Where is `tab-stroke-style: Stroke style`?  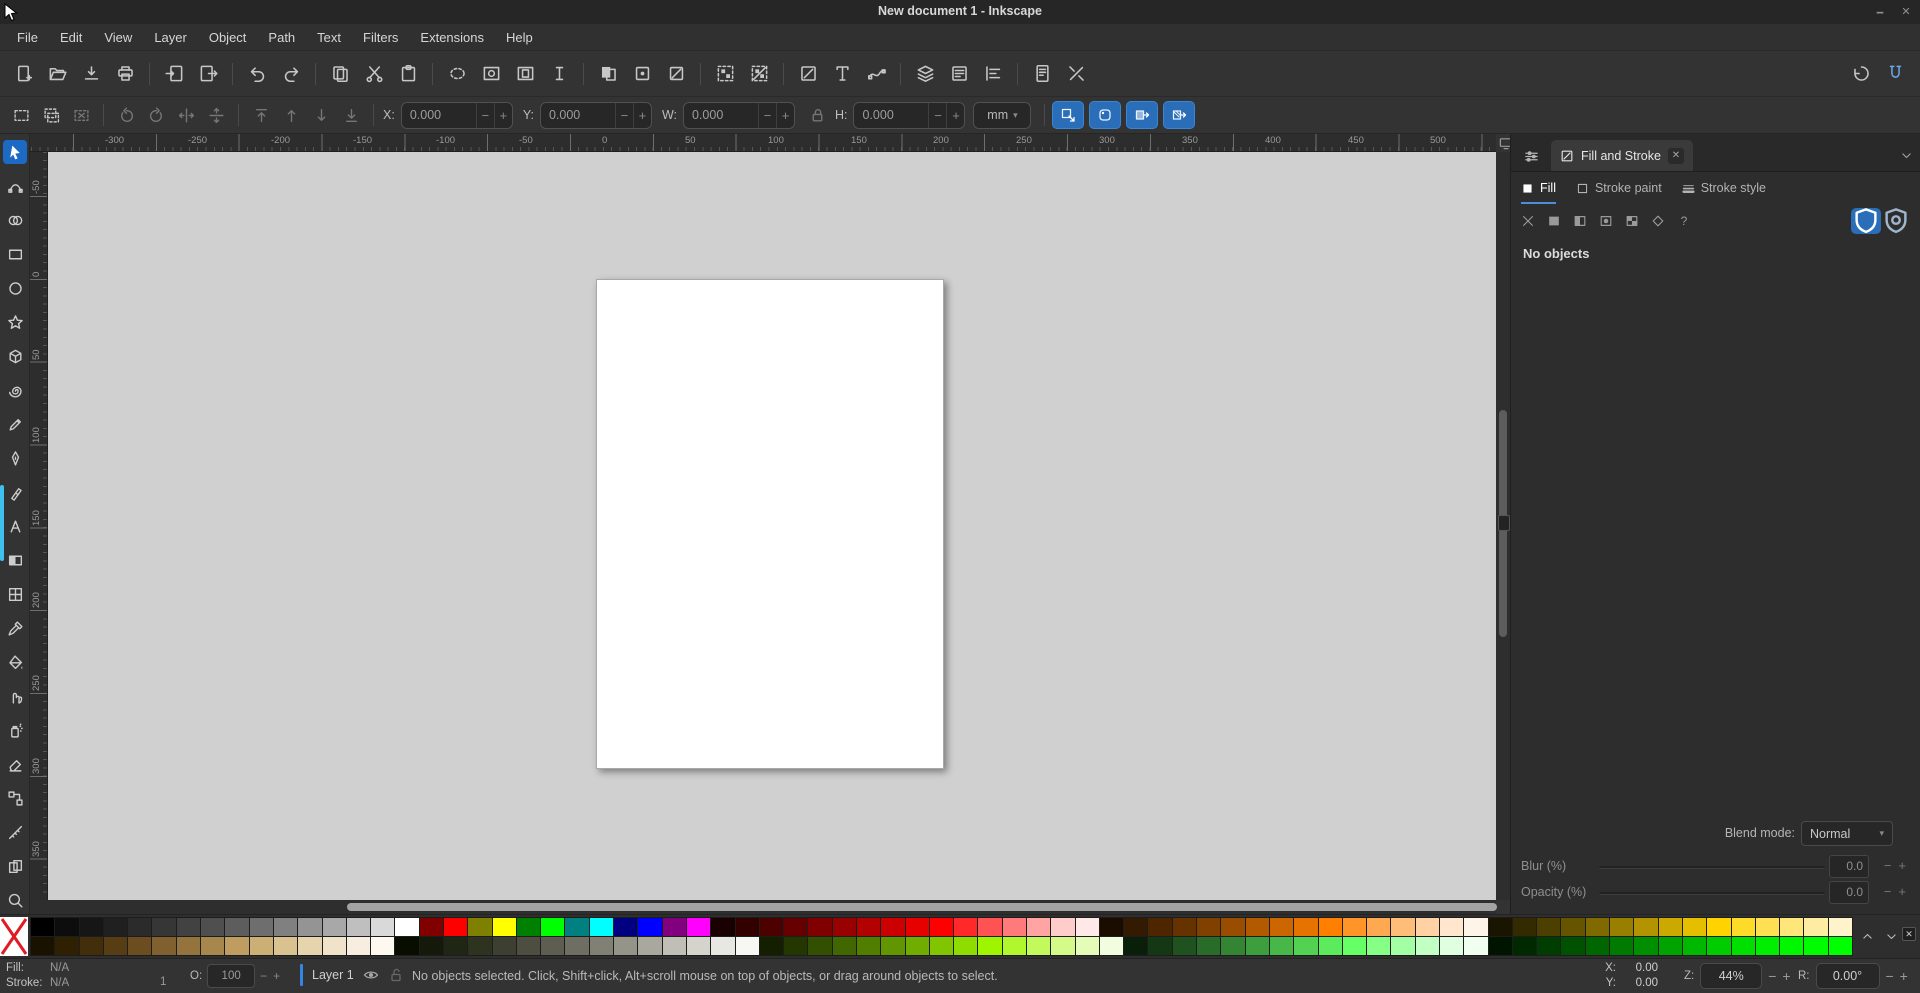
tab-stroke-style: Stroke style is located at coordinates (1724, 188).